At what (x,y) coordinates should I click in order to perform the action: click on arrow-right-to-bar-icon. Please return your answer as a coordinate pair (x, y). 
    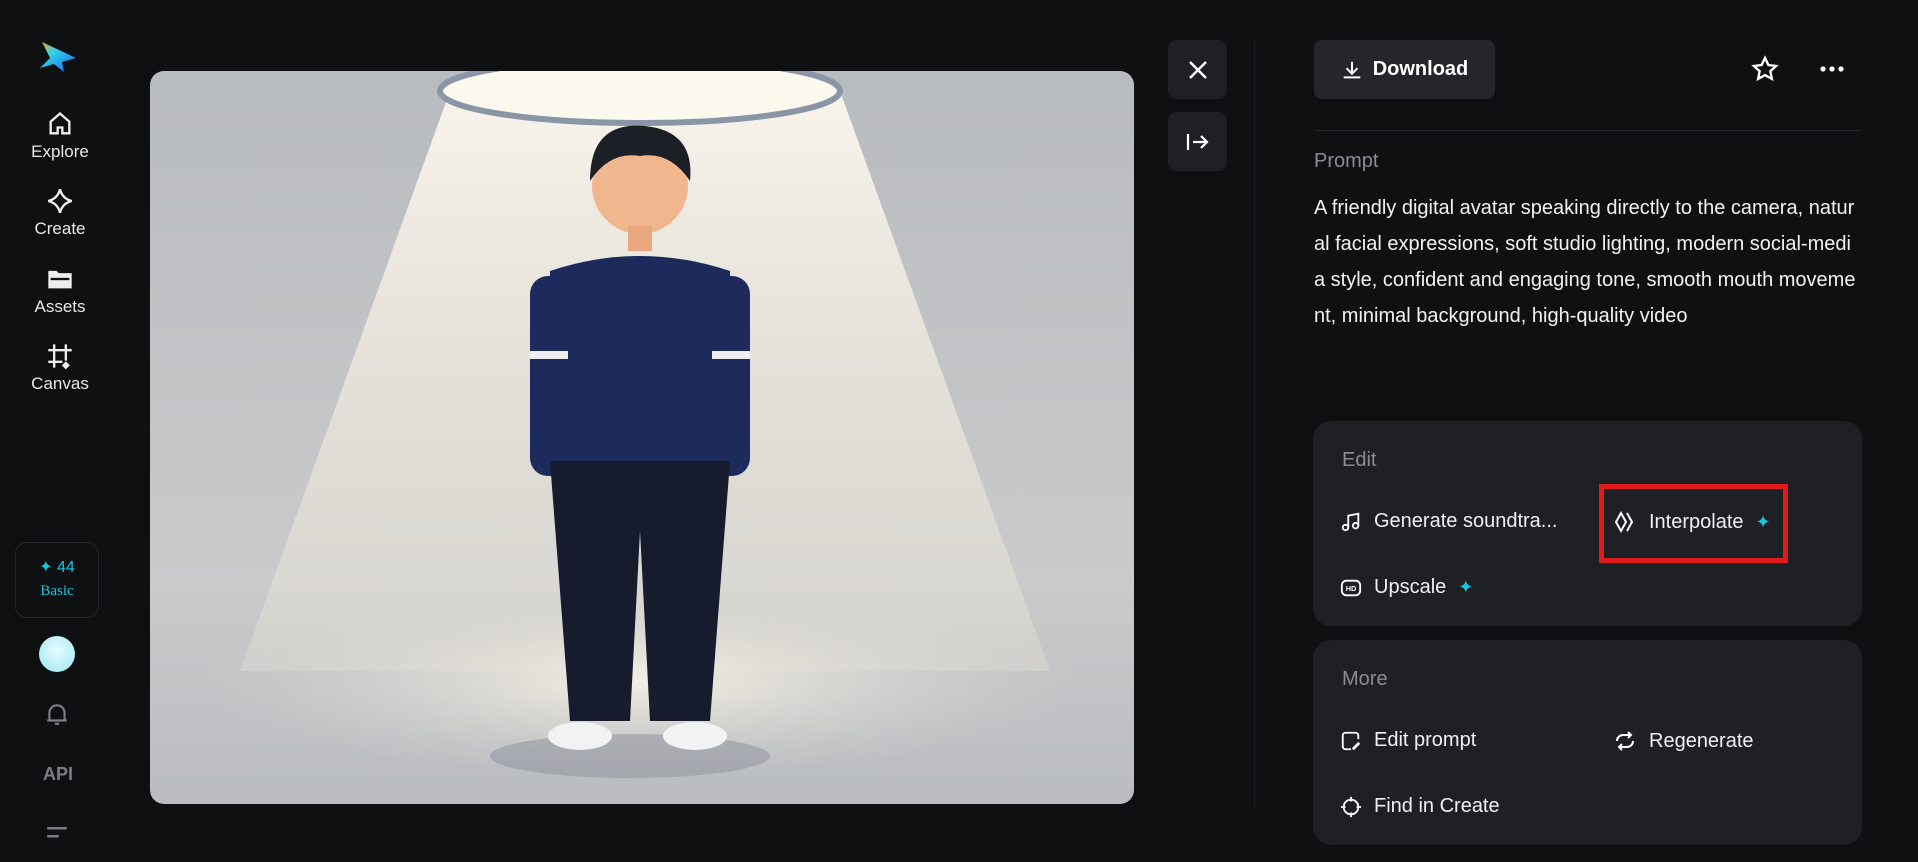
    Looking at the image, I should click on (1197, 141).